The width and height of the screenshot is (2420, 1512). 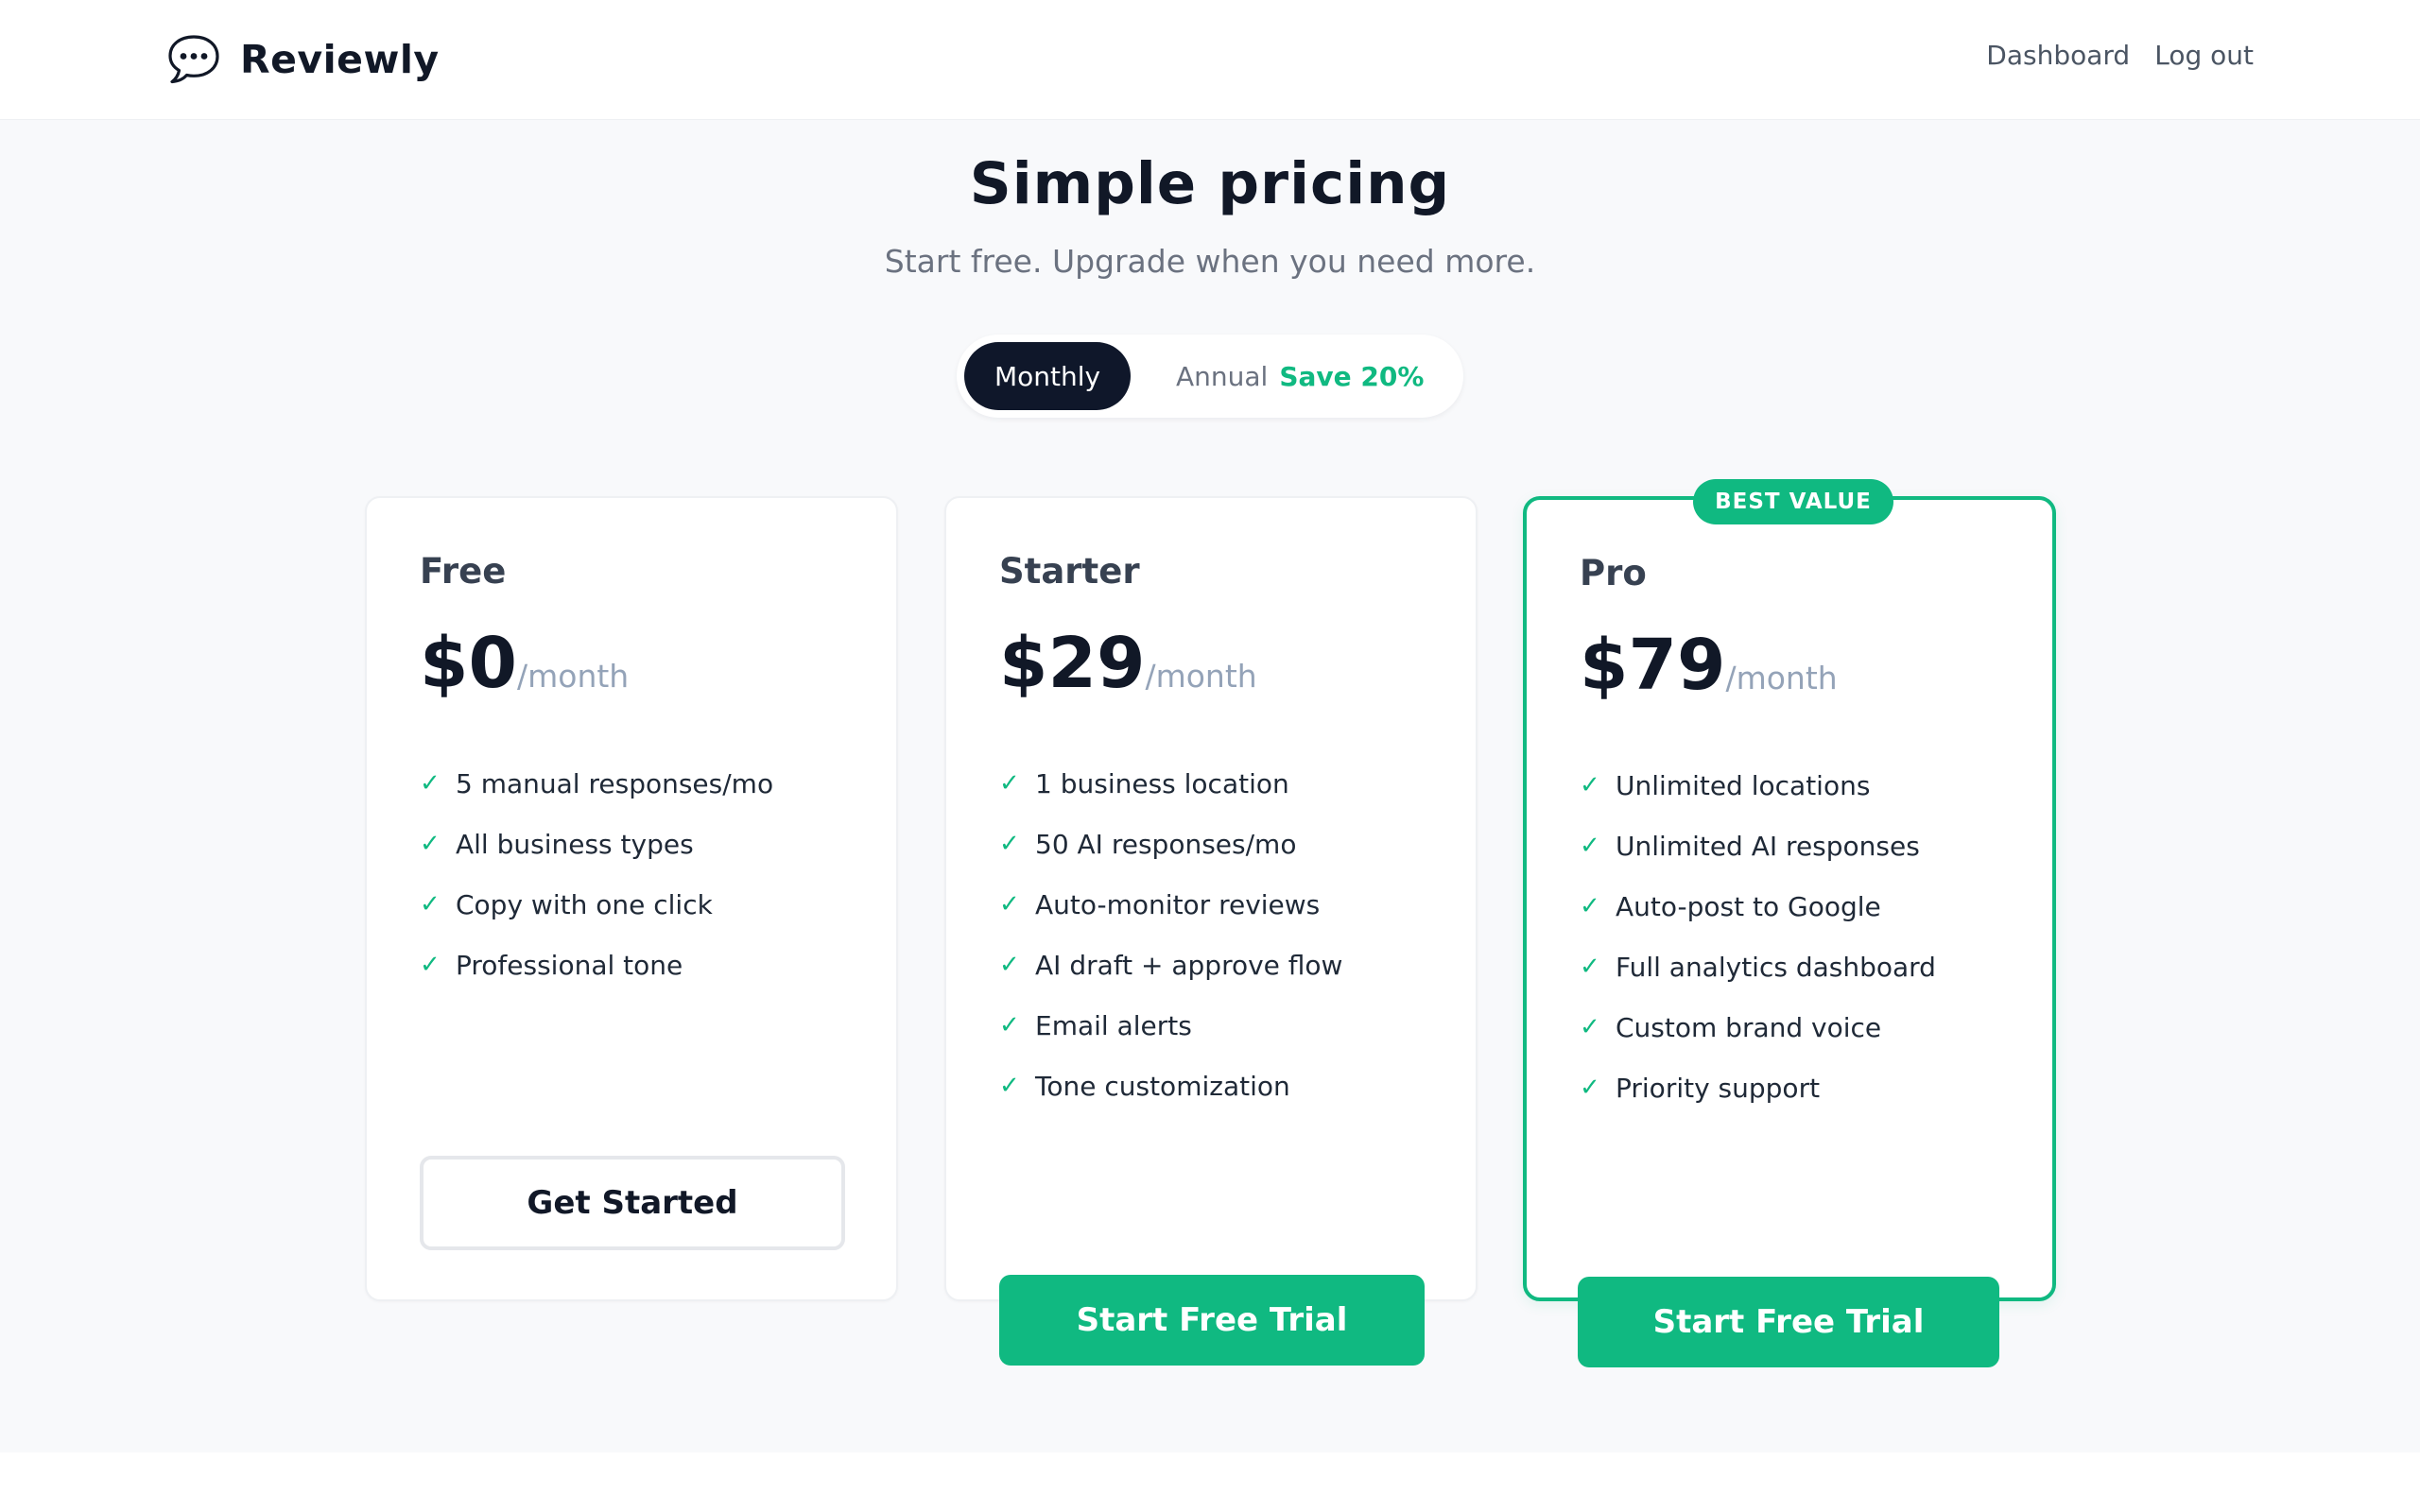 I want to click on feature-item: ✓ 50 AI responses/mo, so click(x=1170, y=844).